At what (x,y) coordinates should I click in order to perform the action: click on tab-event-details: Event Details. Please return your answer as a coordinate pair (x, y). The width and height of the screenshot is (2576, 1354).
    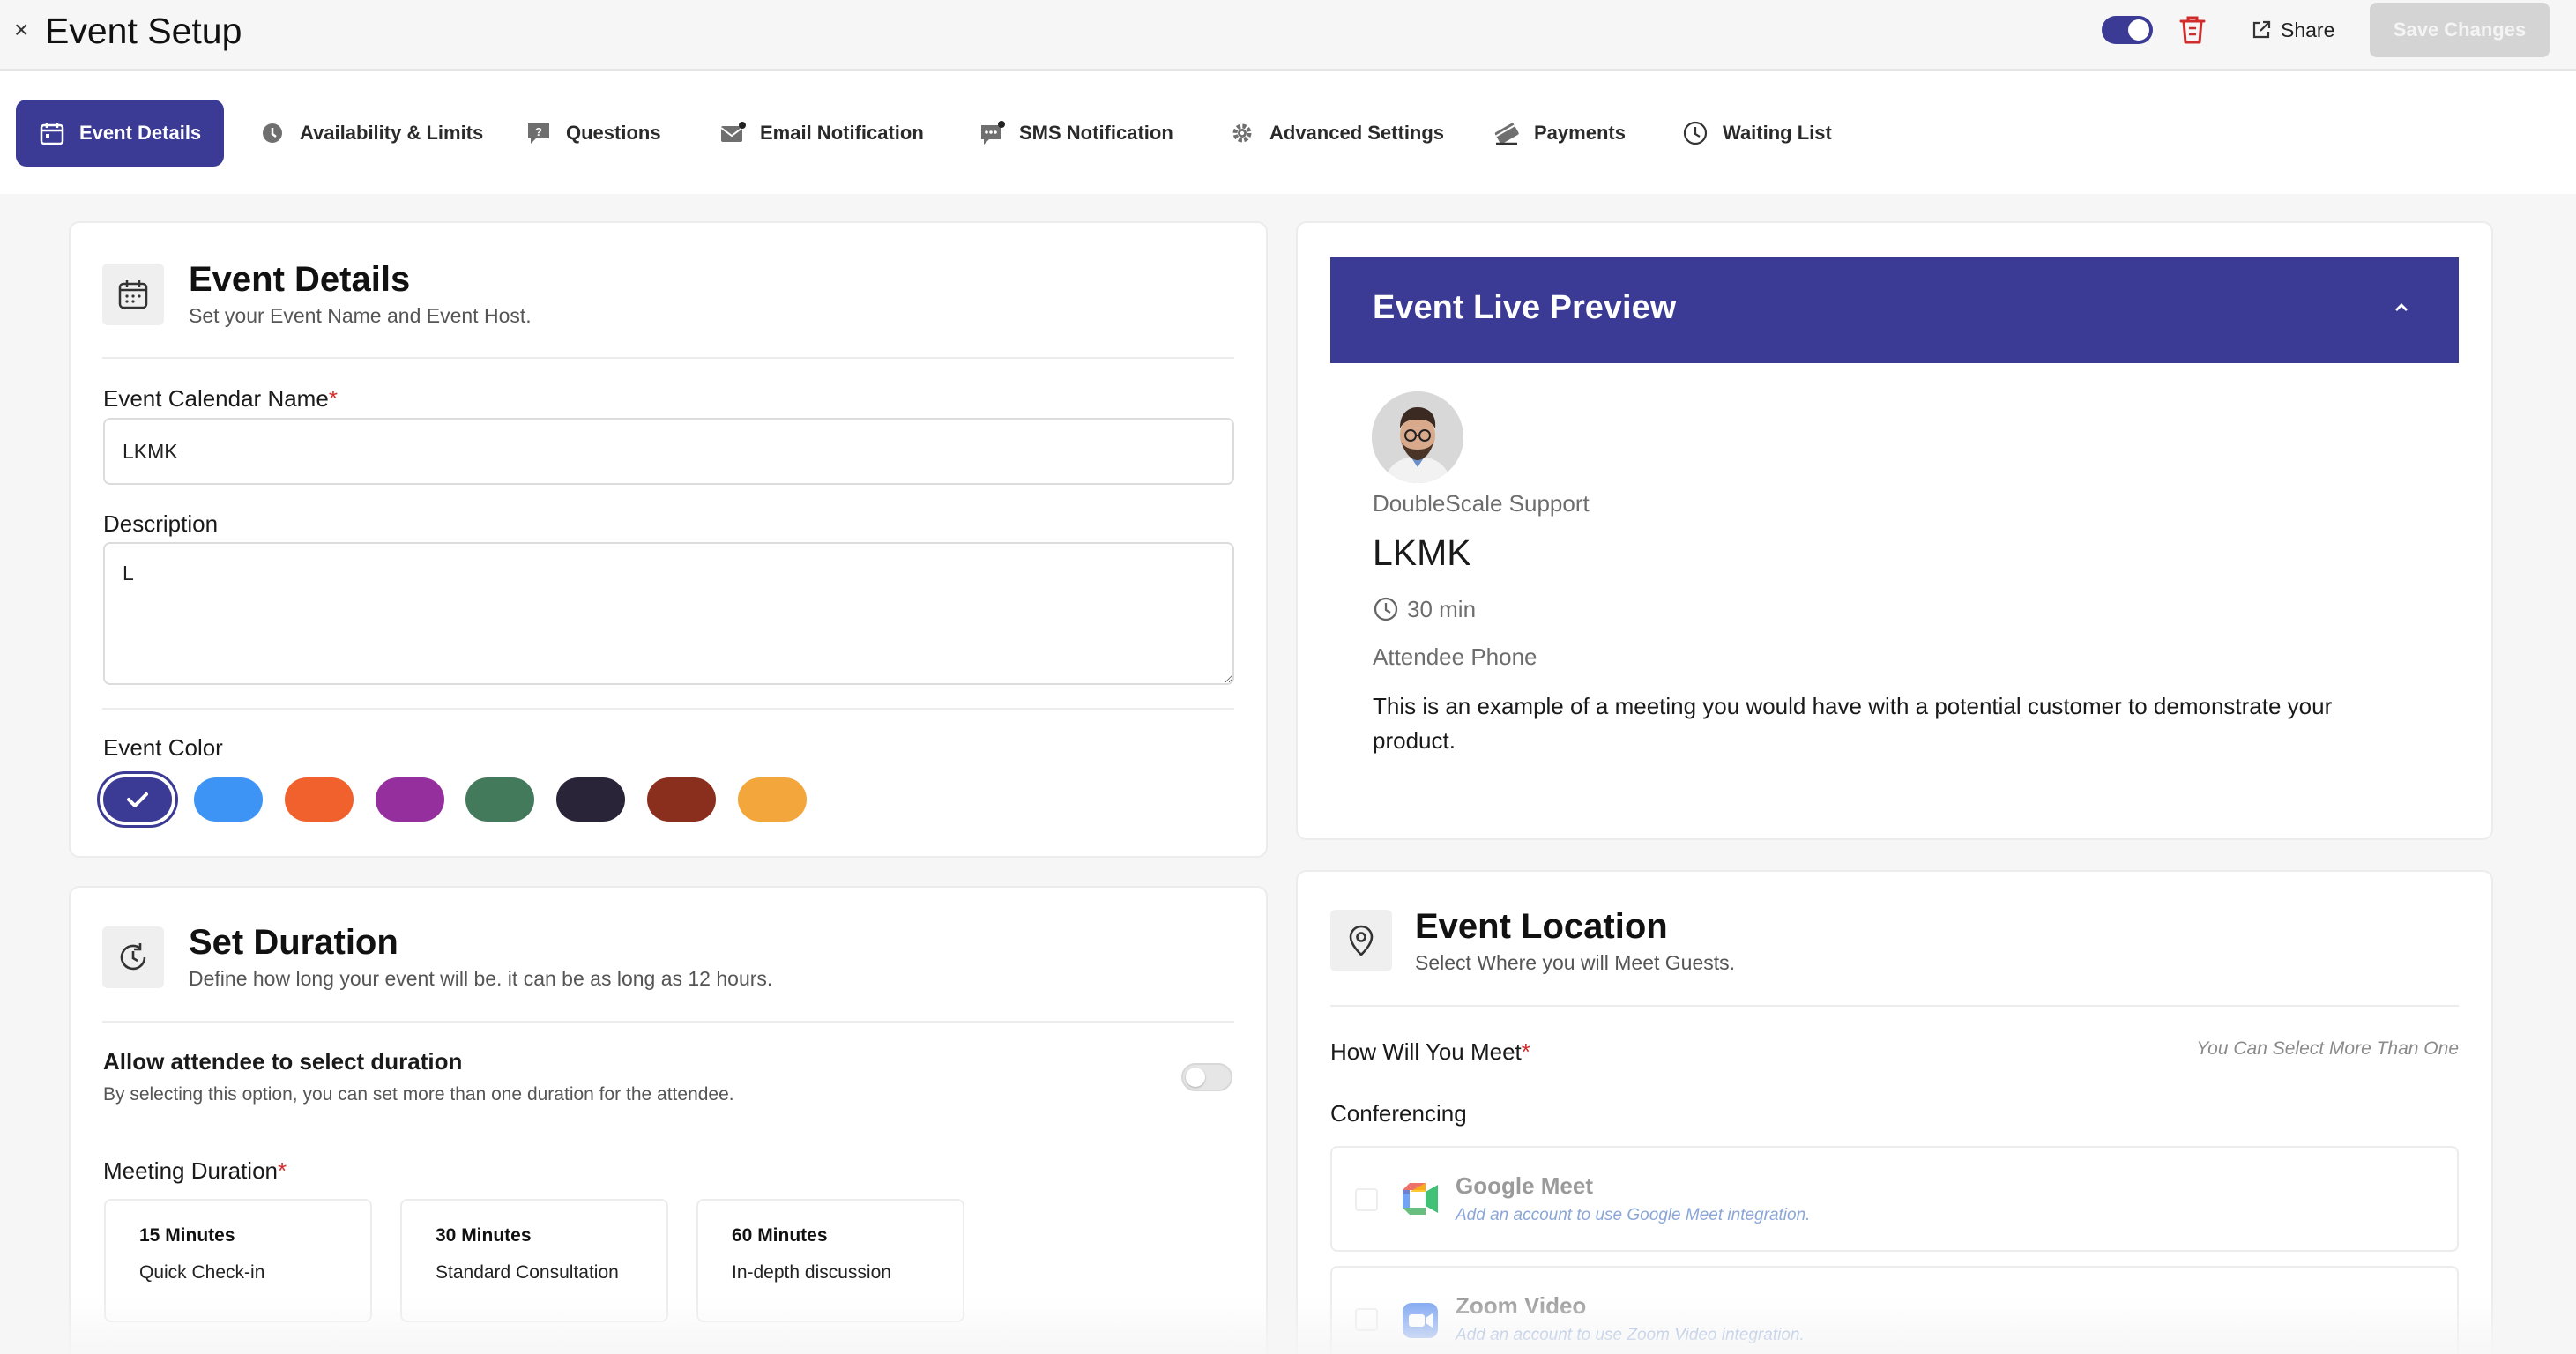
    Looking at the image, I should click on (121, 133).